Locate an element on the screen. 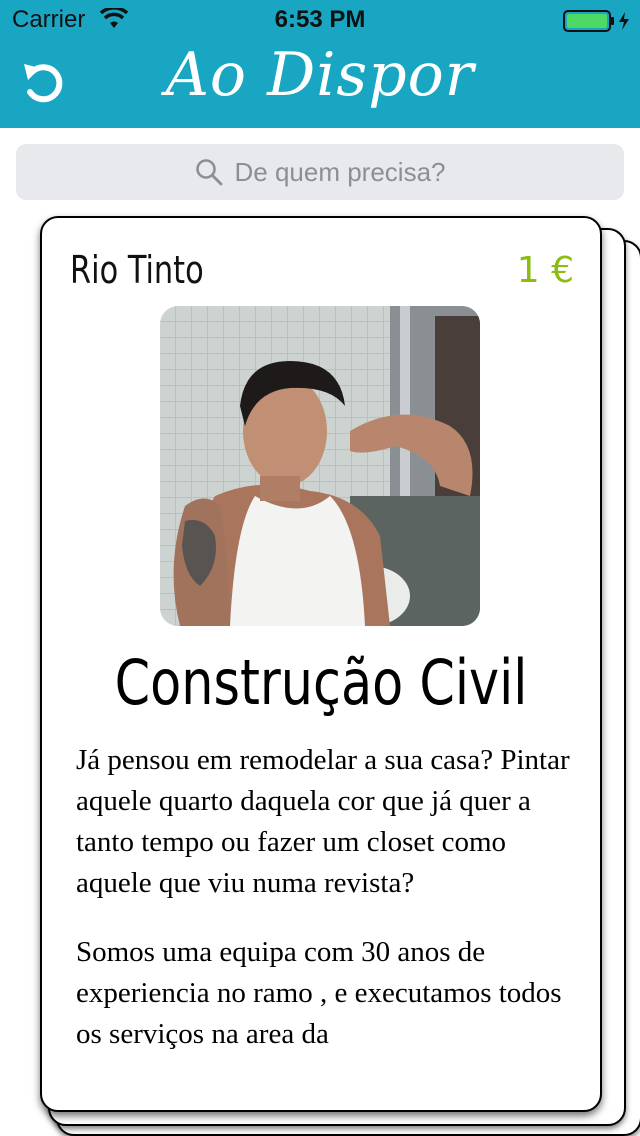  search-icon is located at coordinates (208, 172).